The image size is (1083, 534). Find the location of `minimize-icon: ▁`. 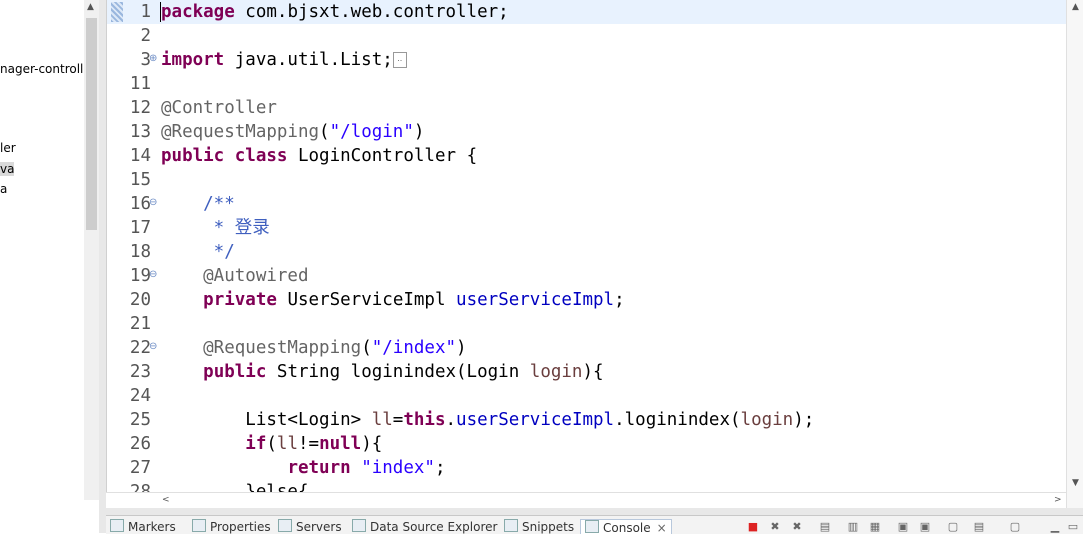

minimize-icon: ▁ is located at coordinates (1055, 527).